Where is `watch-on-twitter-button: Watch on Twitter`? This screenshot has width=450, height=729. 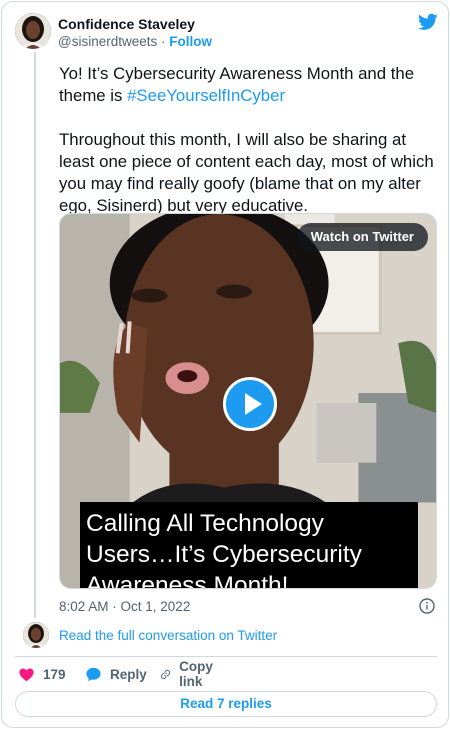
watch-on-twitter-button: Watch on Twitter is located at coordinates (362, 237).